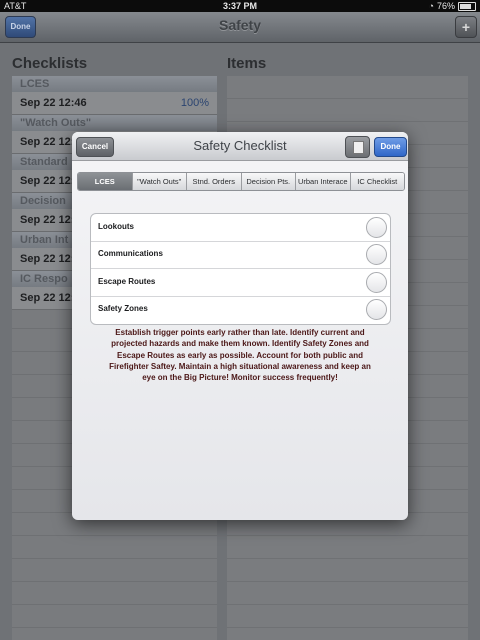 The width and height of the screenshot is (480, 640). I want to click on checklist-row-escape-routes: Escape Routes, so click(240, 283).